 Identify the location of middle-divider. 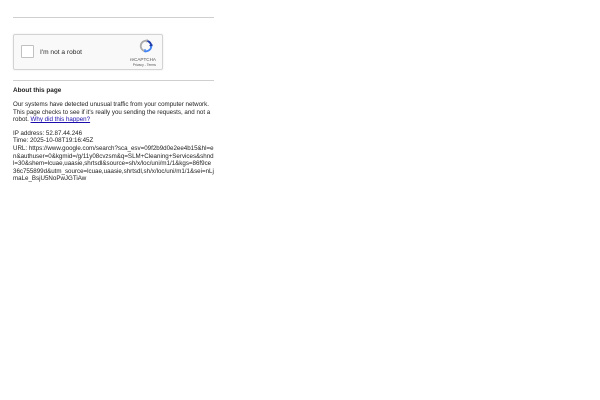
(113, 80).